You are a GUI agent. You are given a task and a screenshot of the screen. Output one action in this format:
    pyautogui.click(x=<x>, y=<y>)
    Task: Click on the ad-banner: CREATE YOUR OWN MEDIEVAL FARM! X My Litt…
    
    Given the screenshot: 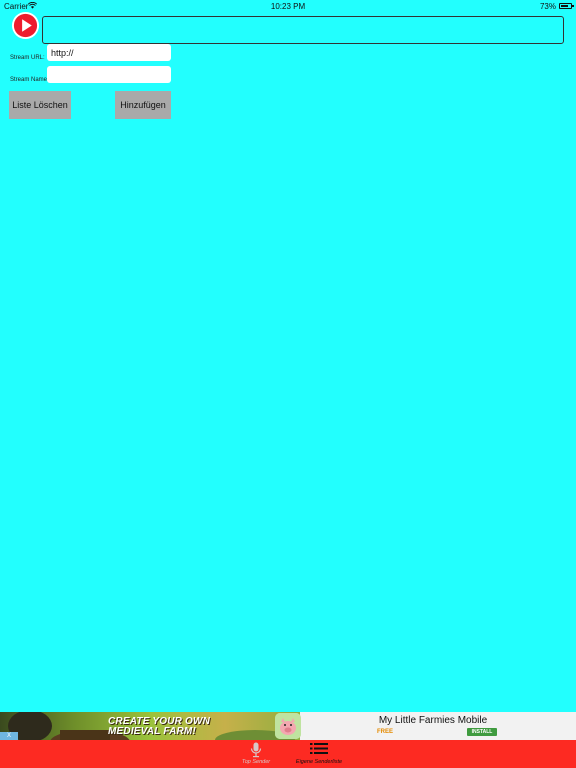 What is the action you would take?
    pyautogui.click(x=288, y=726)
    